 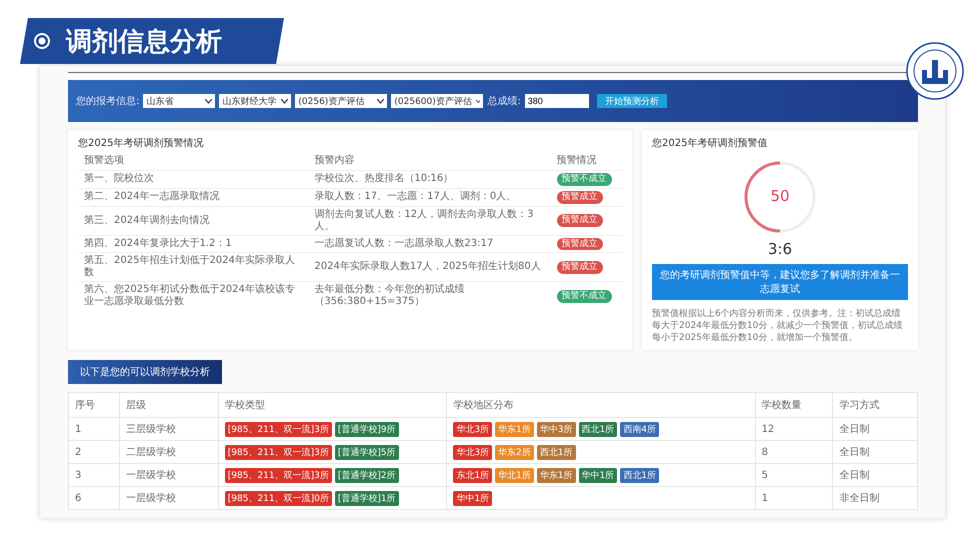 I want to click on table-cell: 三层级学校, so click(x=169, y=429).